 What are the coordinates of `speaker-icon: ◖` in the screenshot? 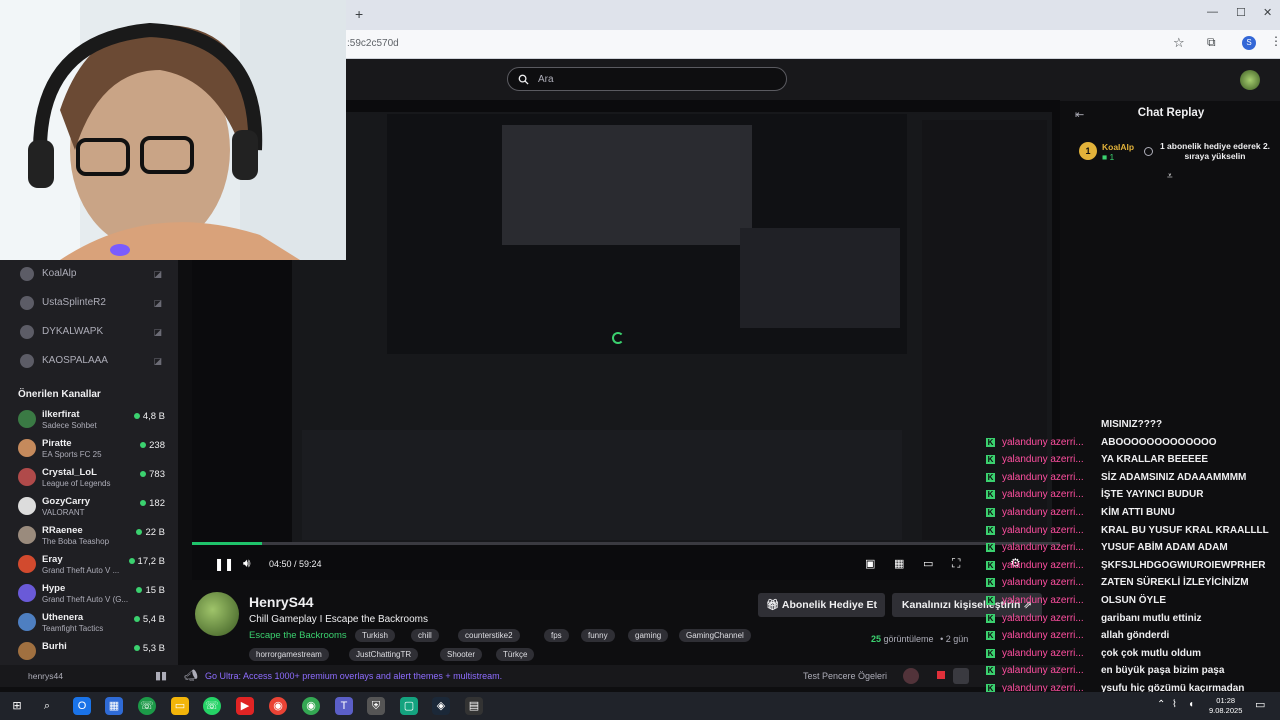 It's located at (1191, 704).